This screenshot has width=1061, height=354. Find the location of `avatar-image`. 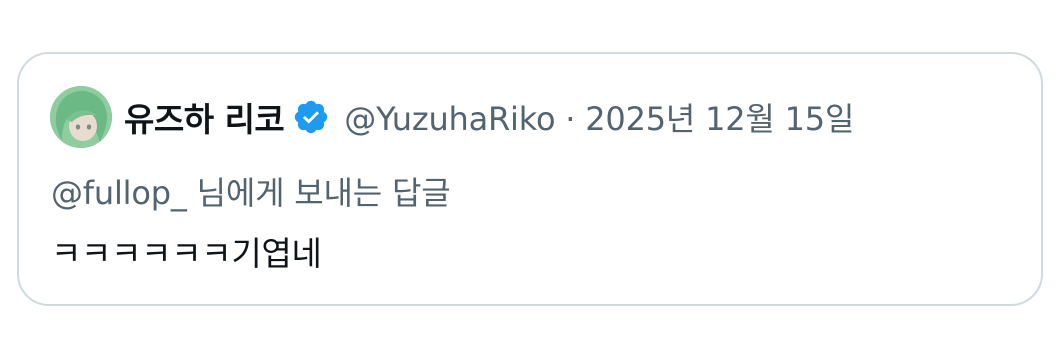

avatar-image is located at coordinates (81, 117).